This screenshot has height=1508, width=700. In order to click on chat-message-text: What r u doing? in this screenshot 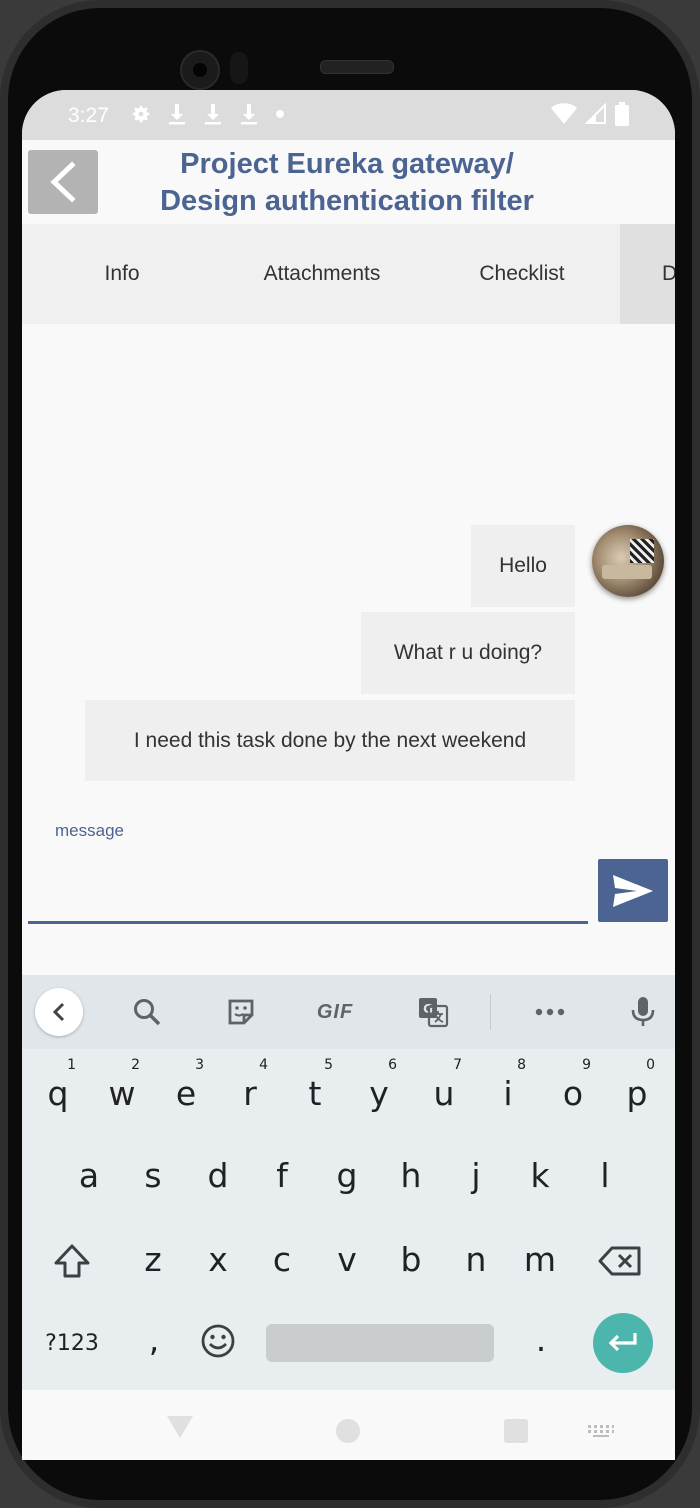, I will do `click(468, 652)`.